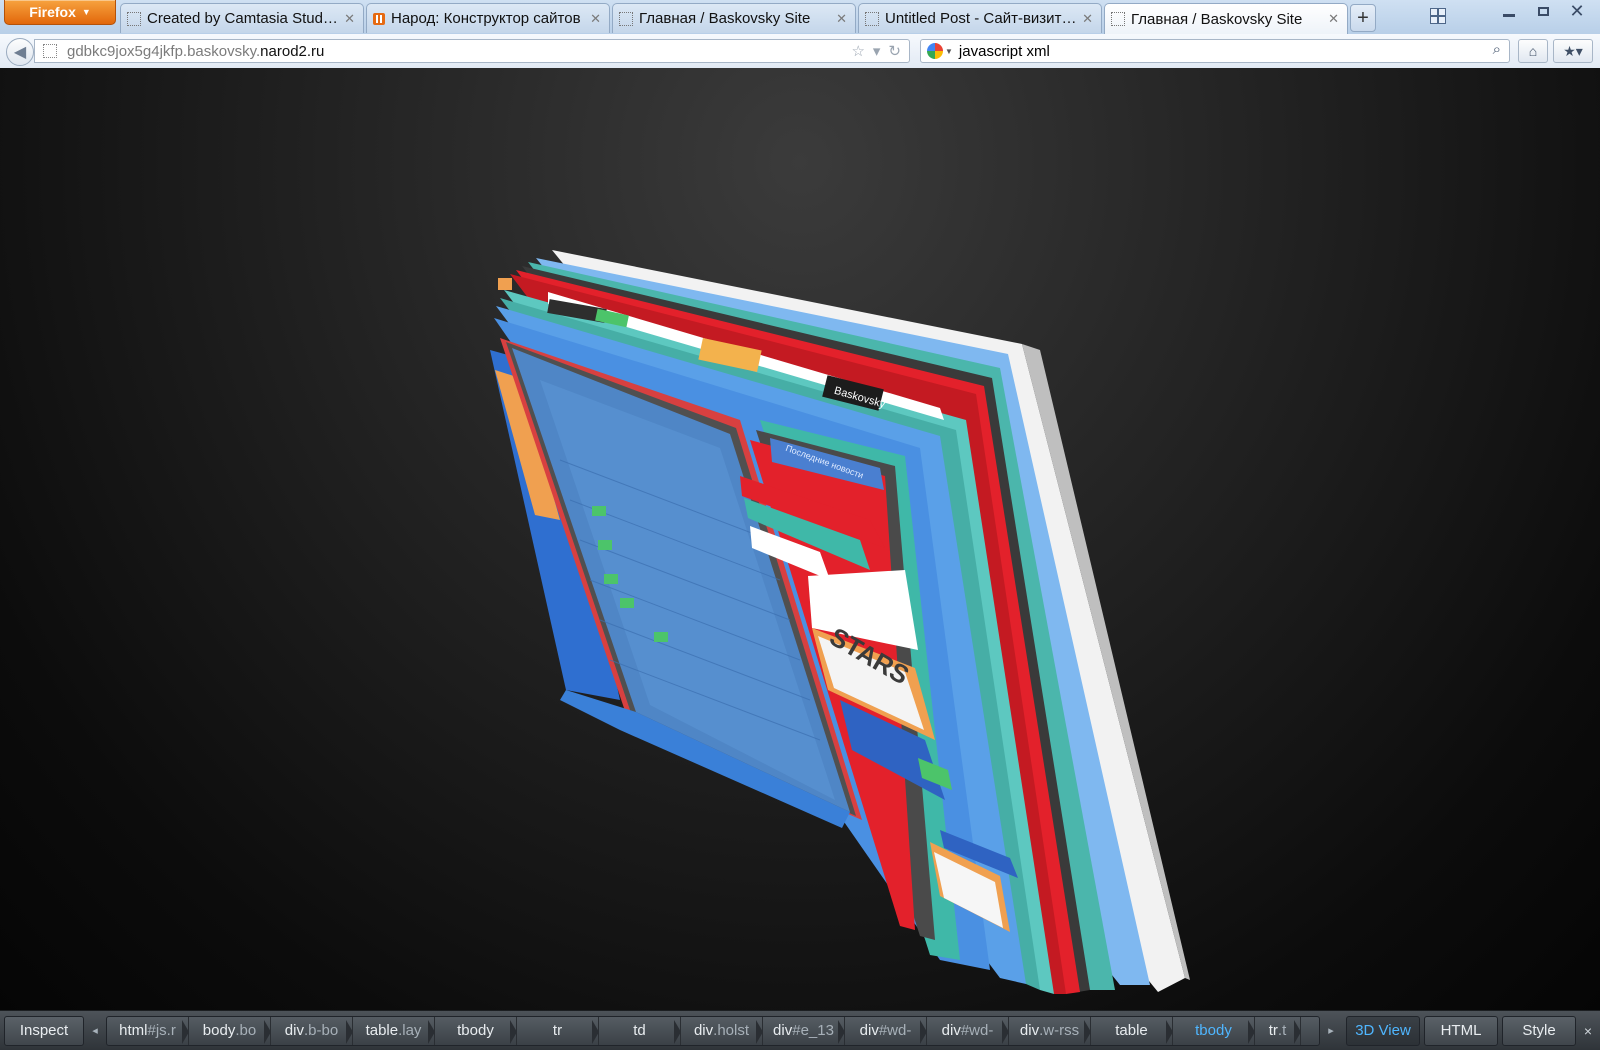  Describe the element at coordinates (1215, 51) in the screenshot. I see `search-bar: ▼ javascript xml ⌕` at that location.